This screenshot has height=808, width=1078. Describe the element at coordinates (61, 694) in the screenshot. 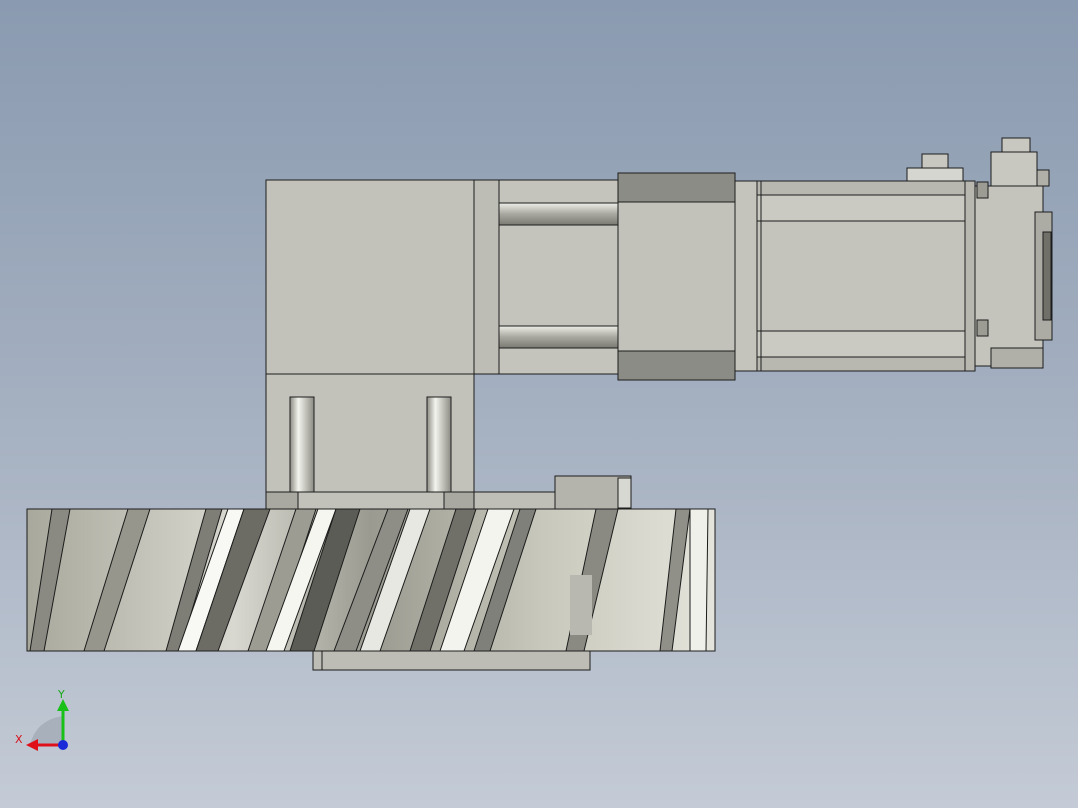

I see `triad-y-label: Y` at that location.